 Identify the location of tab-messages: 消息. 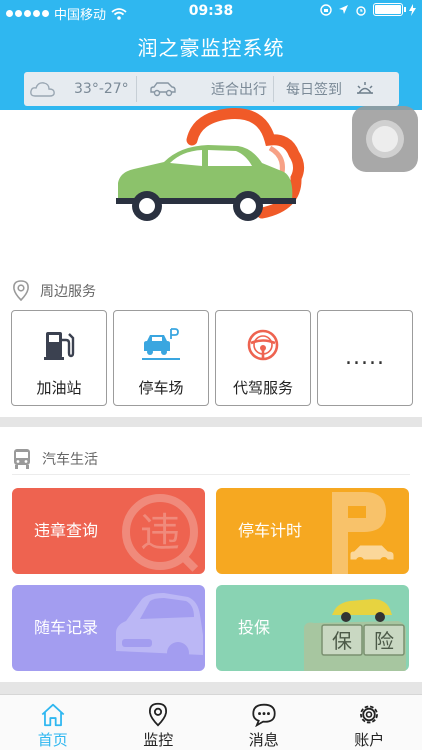
(264, 722).